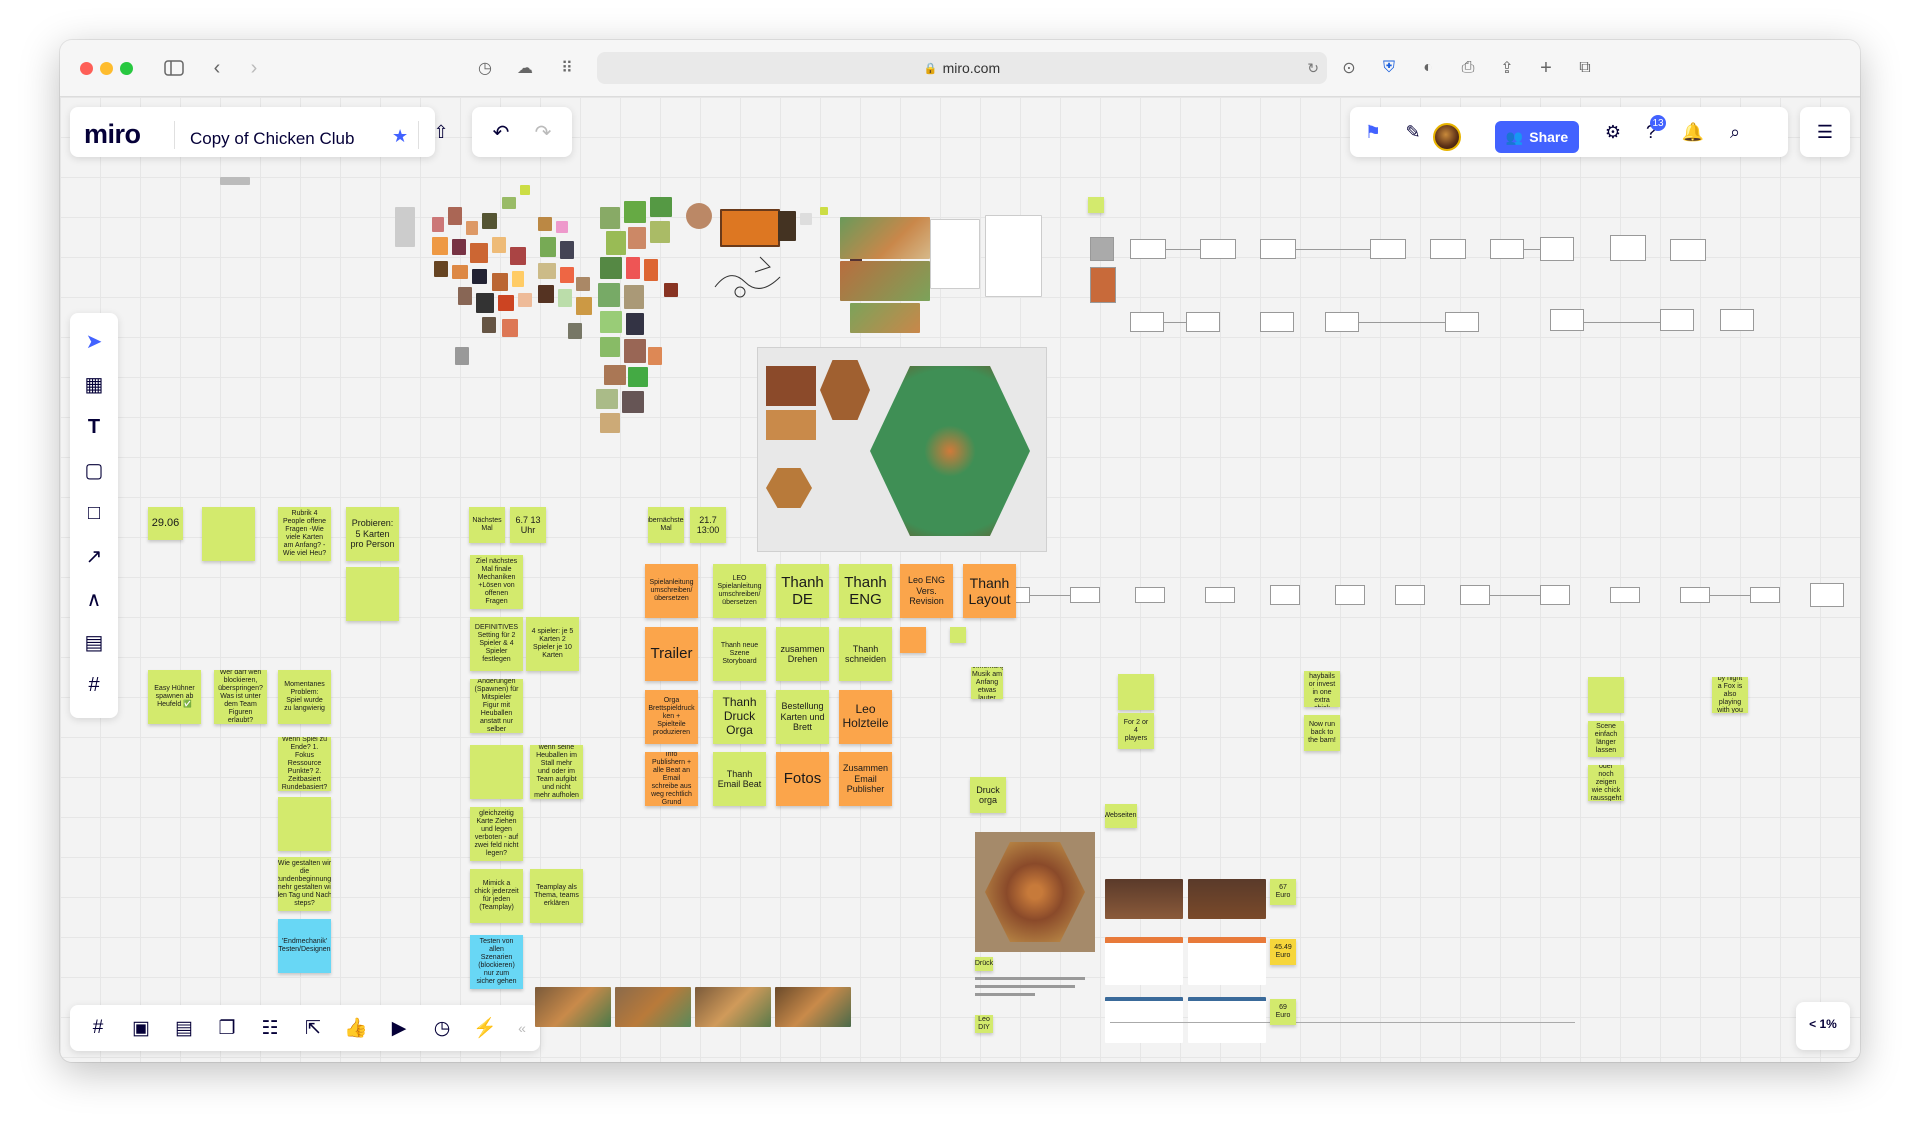 This screenshot has width=1920, height=1143. I want to click on sticky-note: Nächstes Mal, so click(487, 525).